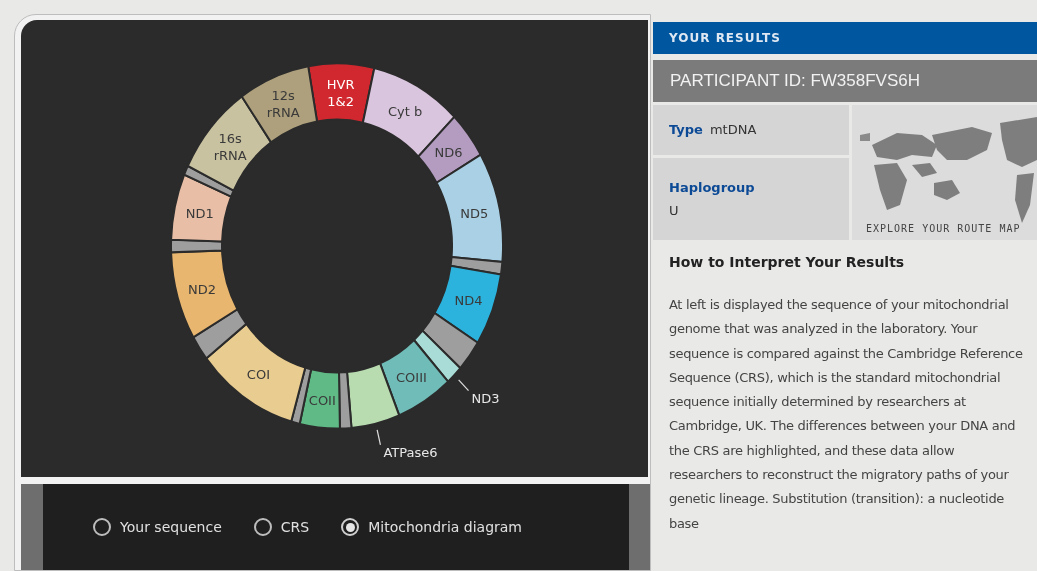 This screenshot has width=1037, height=571. What do you see at coordinates (410, 452) in the screenshot?
I see `segment-label: ATPase6` at bounding box center [410, 452].